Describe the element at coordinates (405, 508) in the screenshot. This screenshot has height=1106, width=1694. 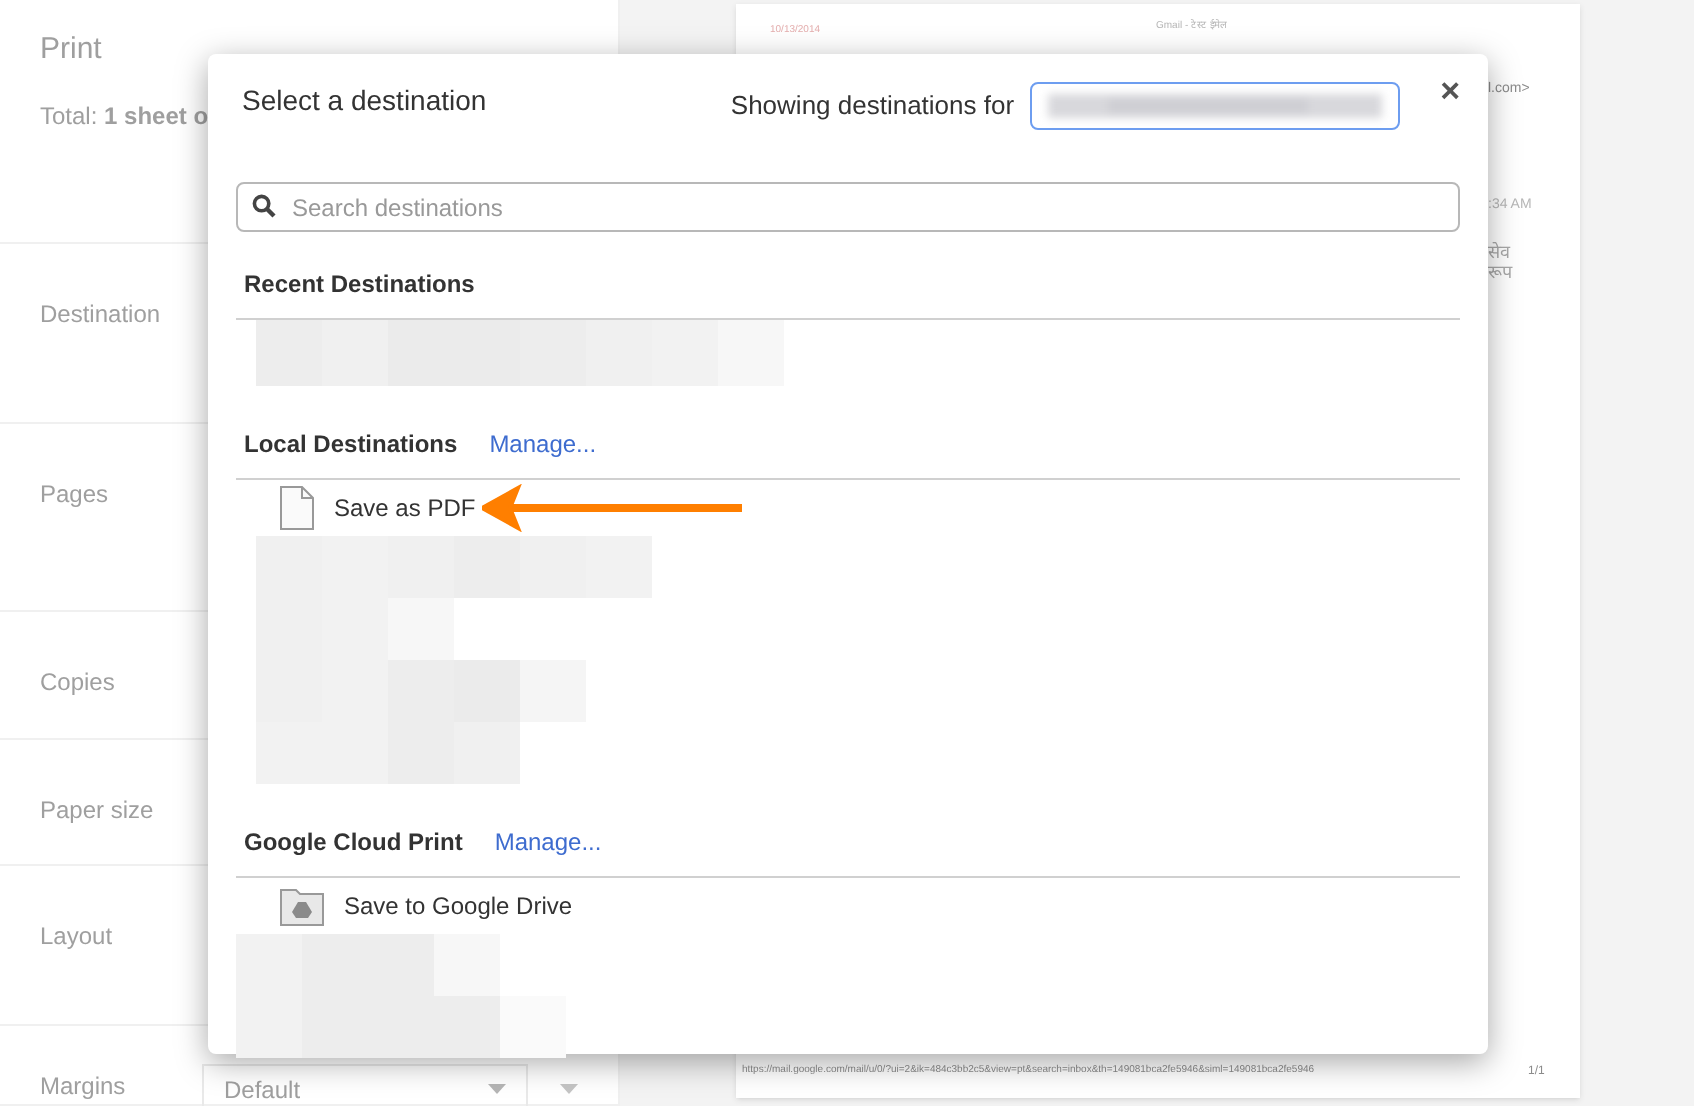
I see `destination-item: Save as PDF` at that location.